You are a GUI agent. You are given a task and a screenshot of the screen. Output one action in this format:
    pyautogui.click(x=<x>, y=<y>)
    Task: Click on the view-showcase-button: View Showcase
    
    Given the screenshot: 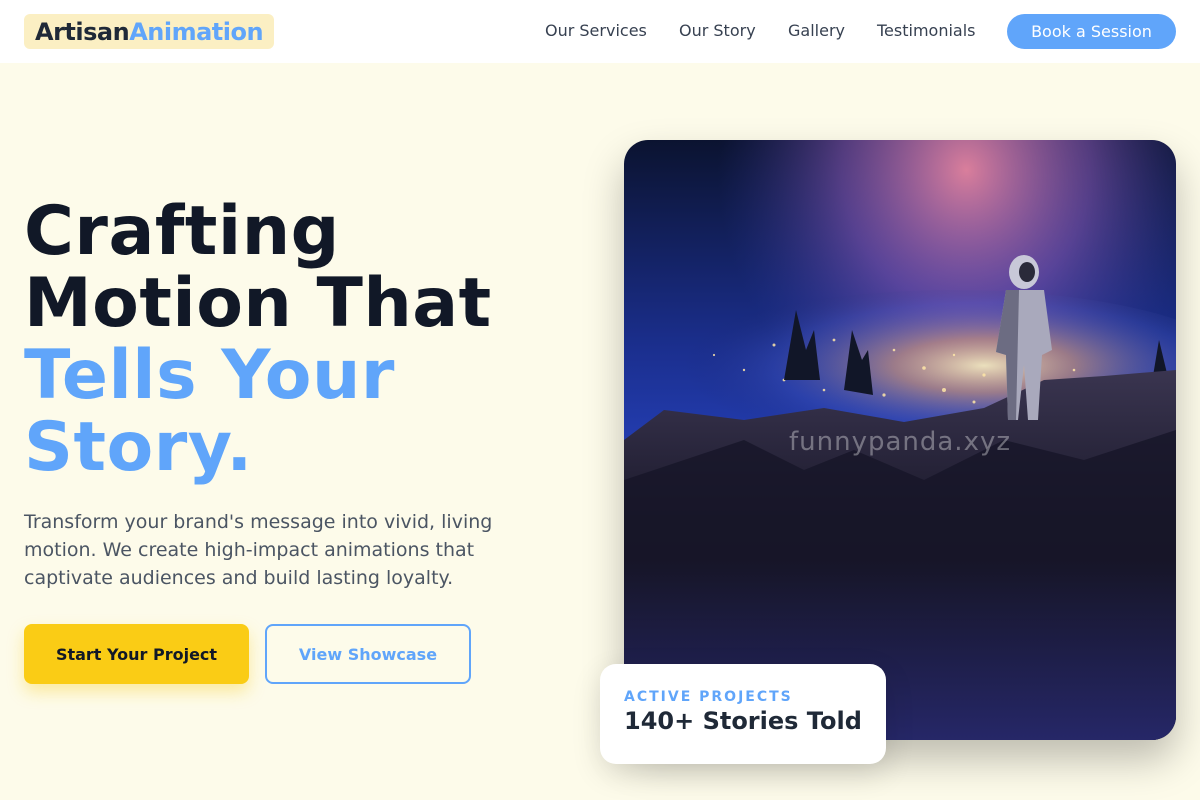 What is the action you would take?
    pyautogui.click(x=368, y=654)
    